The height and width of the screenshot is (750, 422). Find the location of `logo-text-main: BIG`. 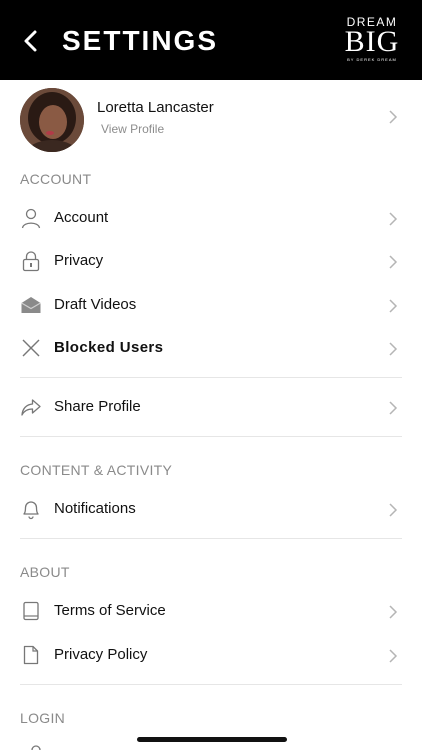

logo-text-main: BIG is located at coordinates (372, 41).